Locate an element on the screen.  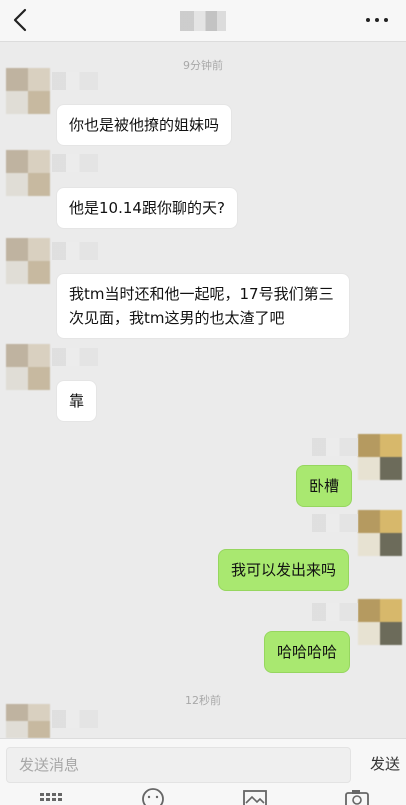
keyboard-icon is located at coordinates (51, 796).